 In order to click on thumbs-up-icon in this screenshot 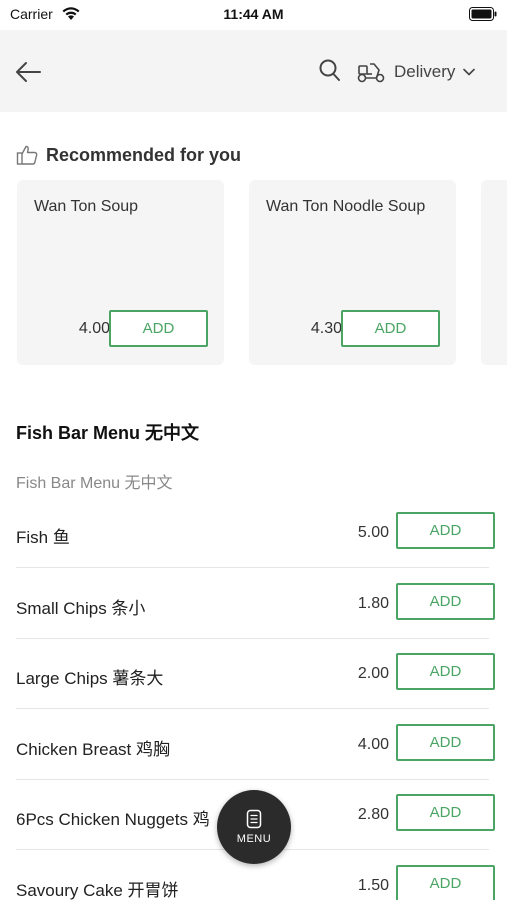, I will do `click(27, 155)`.